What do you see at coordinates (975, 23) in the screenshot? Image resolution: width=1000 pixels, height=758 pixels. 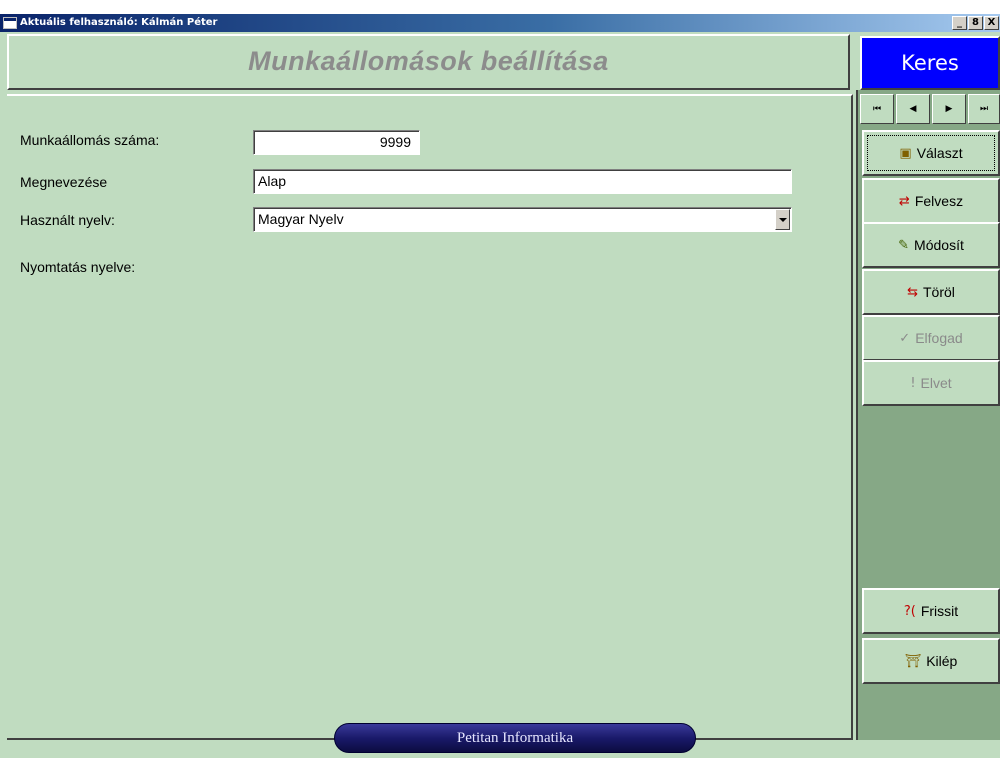 I see `maximize-button: 8` at bounding box center [975, 23].